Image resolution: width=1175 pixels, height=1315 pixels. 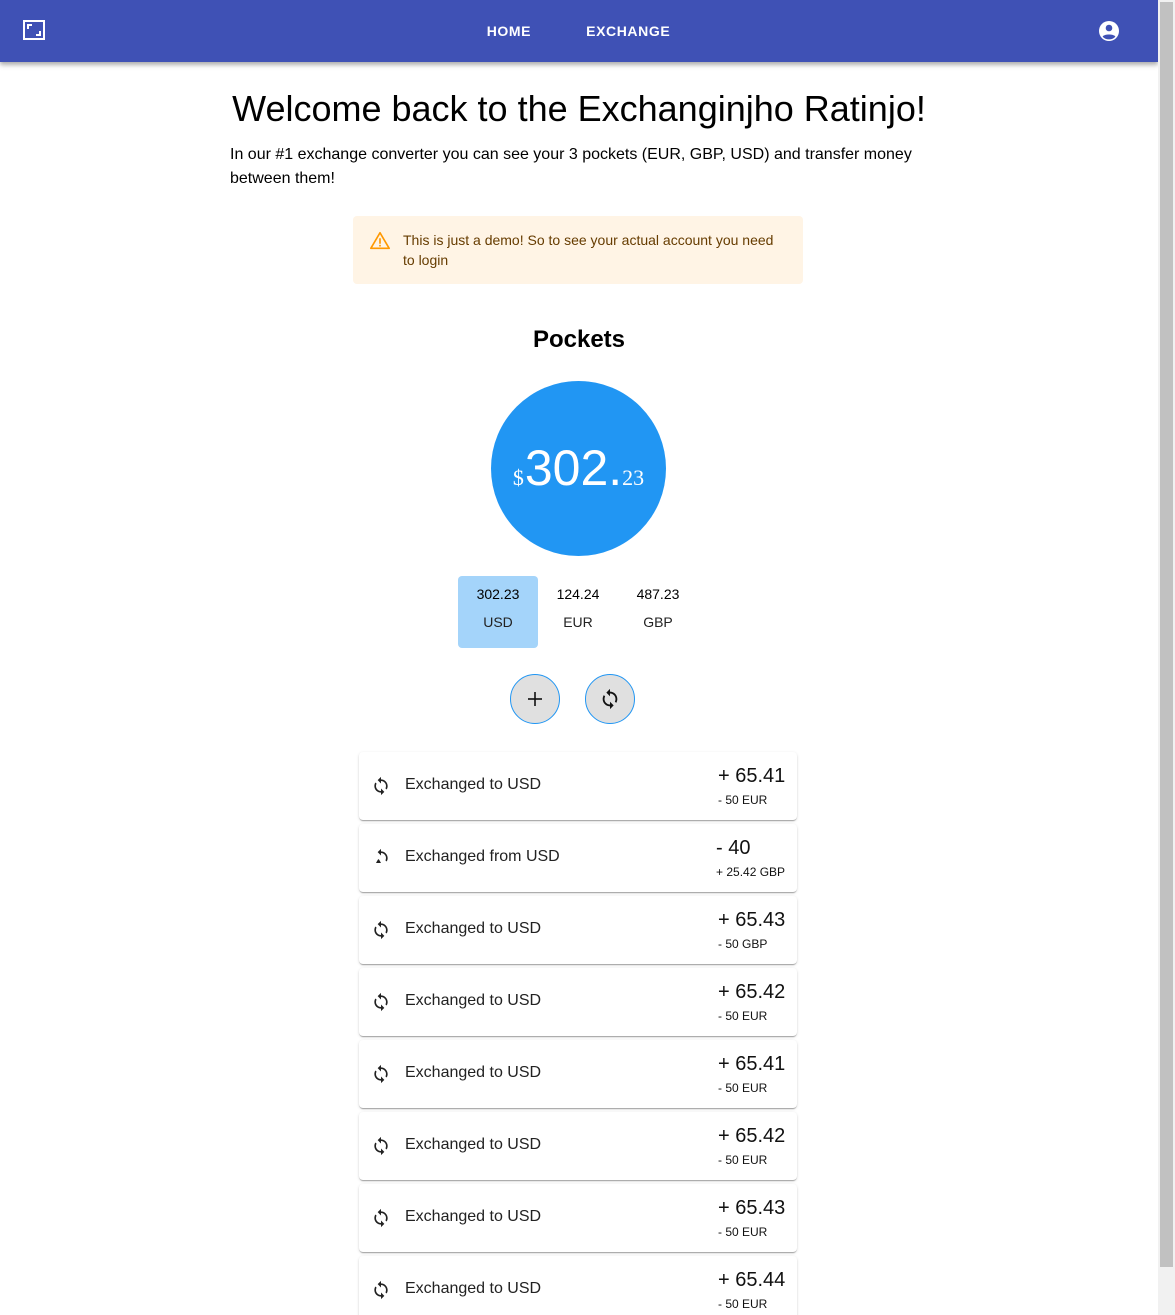 I want to click on exchange-button, so click(x=610, y=699).